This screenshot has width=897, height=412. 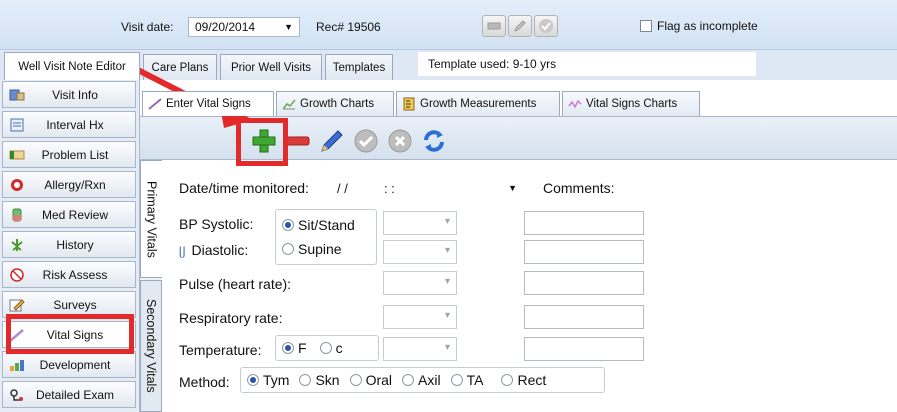 I want to click on temperature-unit-group: F c, so click(x=327, y=348).